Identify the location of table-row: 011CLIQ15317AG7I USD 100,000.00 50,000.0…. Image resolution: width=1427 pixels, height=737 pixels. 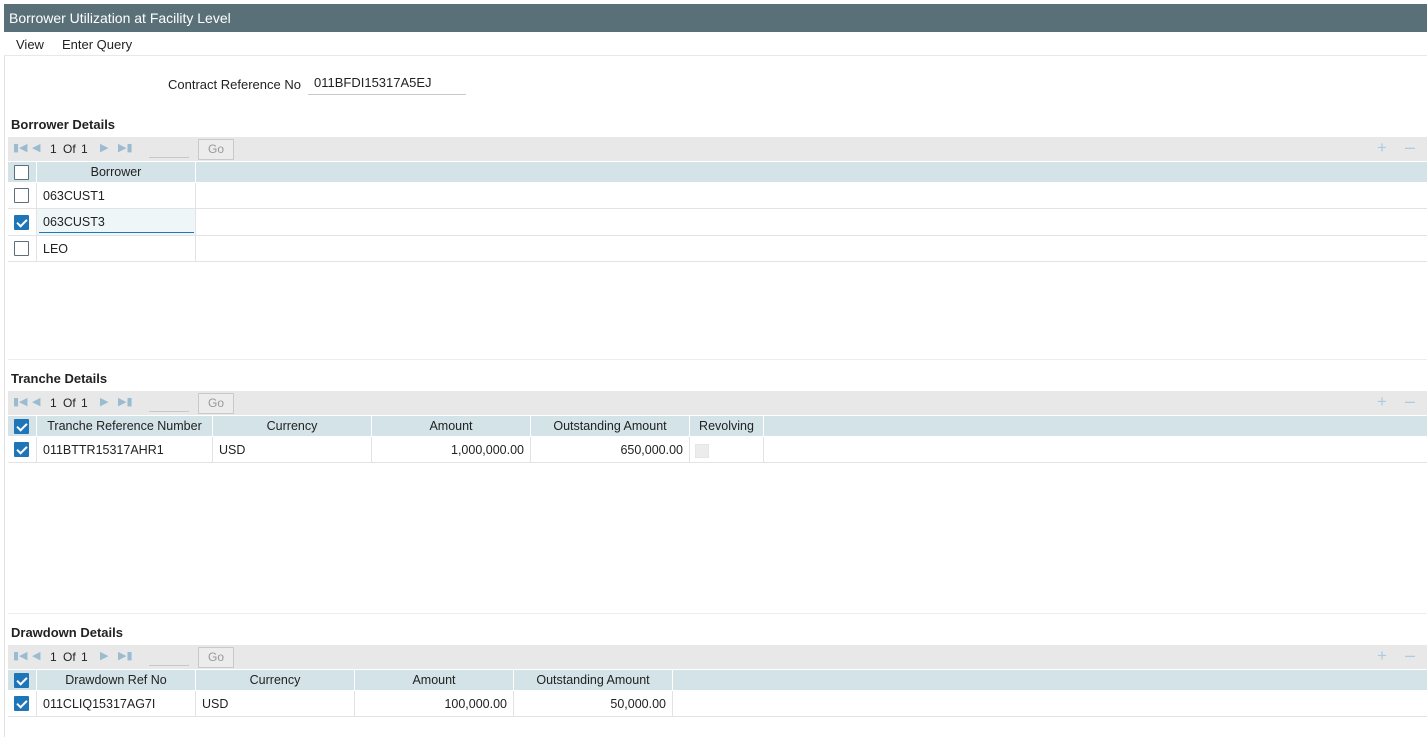
(717, 704).